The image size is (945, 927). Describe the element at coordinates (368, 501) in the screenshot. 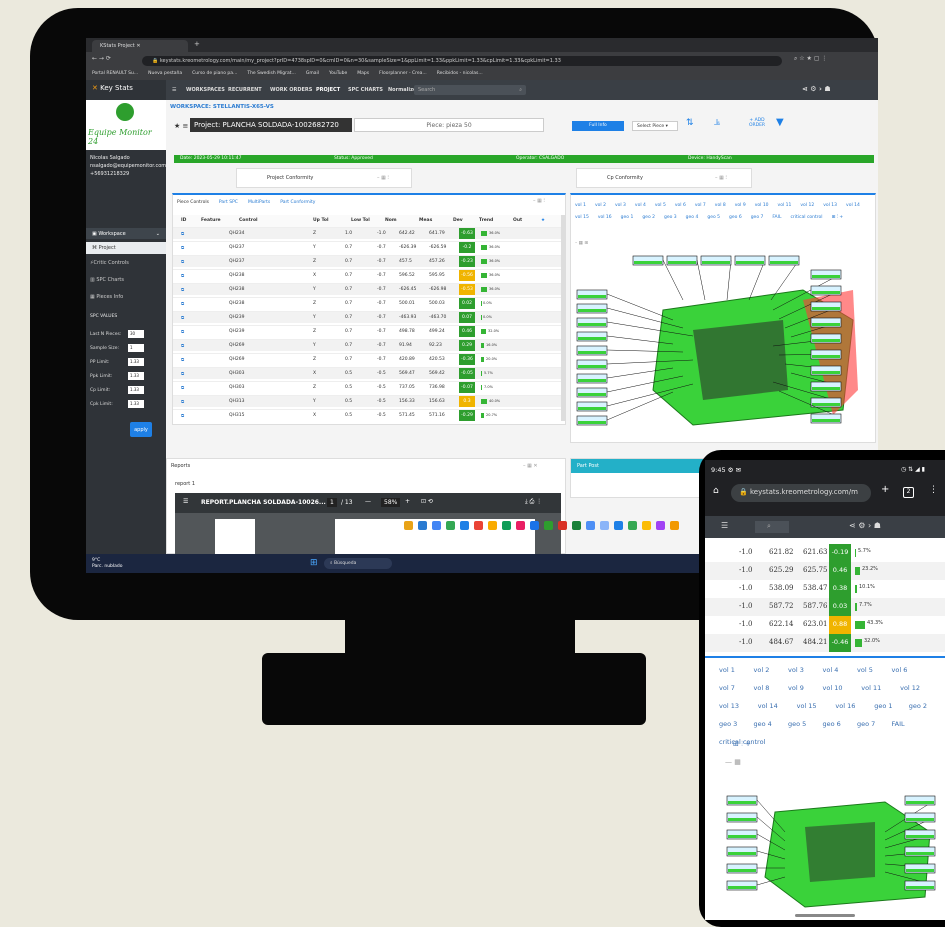

I see `zoom-out-icon: —` at that location.